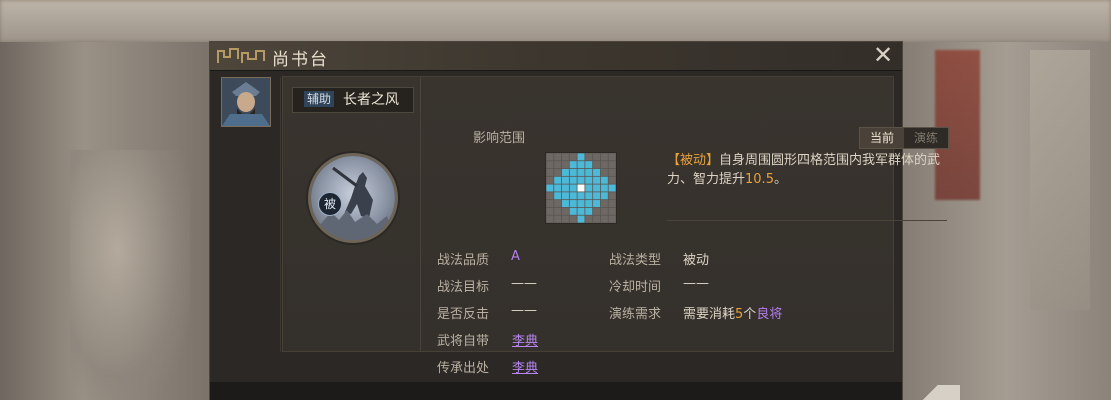 This screenshot has height=400, width=1111. Describe the element at coordinates (556, 391) in the screenshot. I see `bottom-strip` at that location.